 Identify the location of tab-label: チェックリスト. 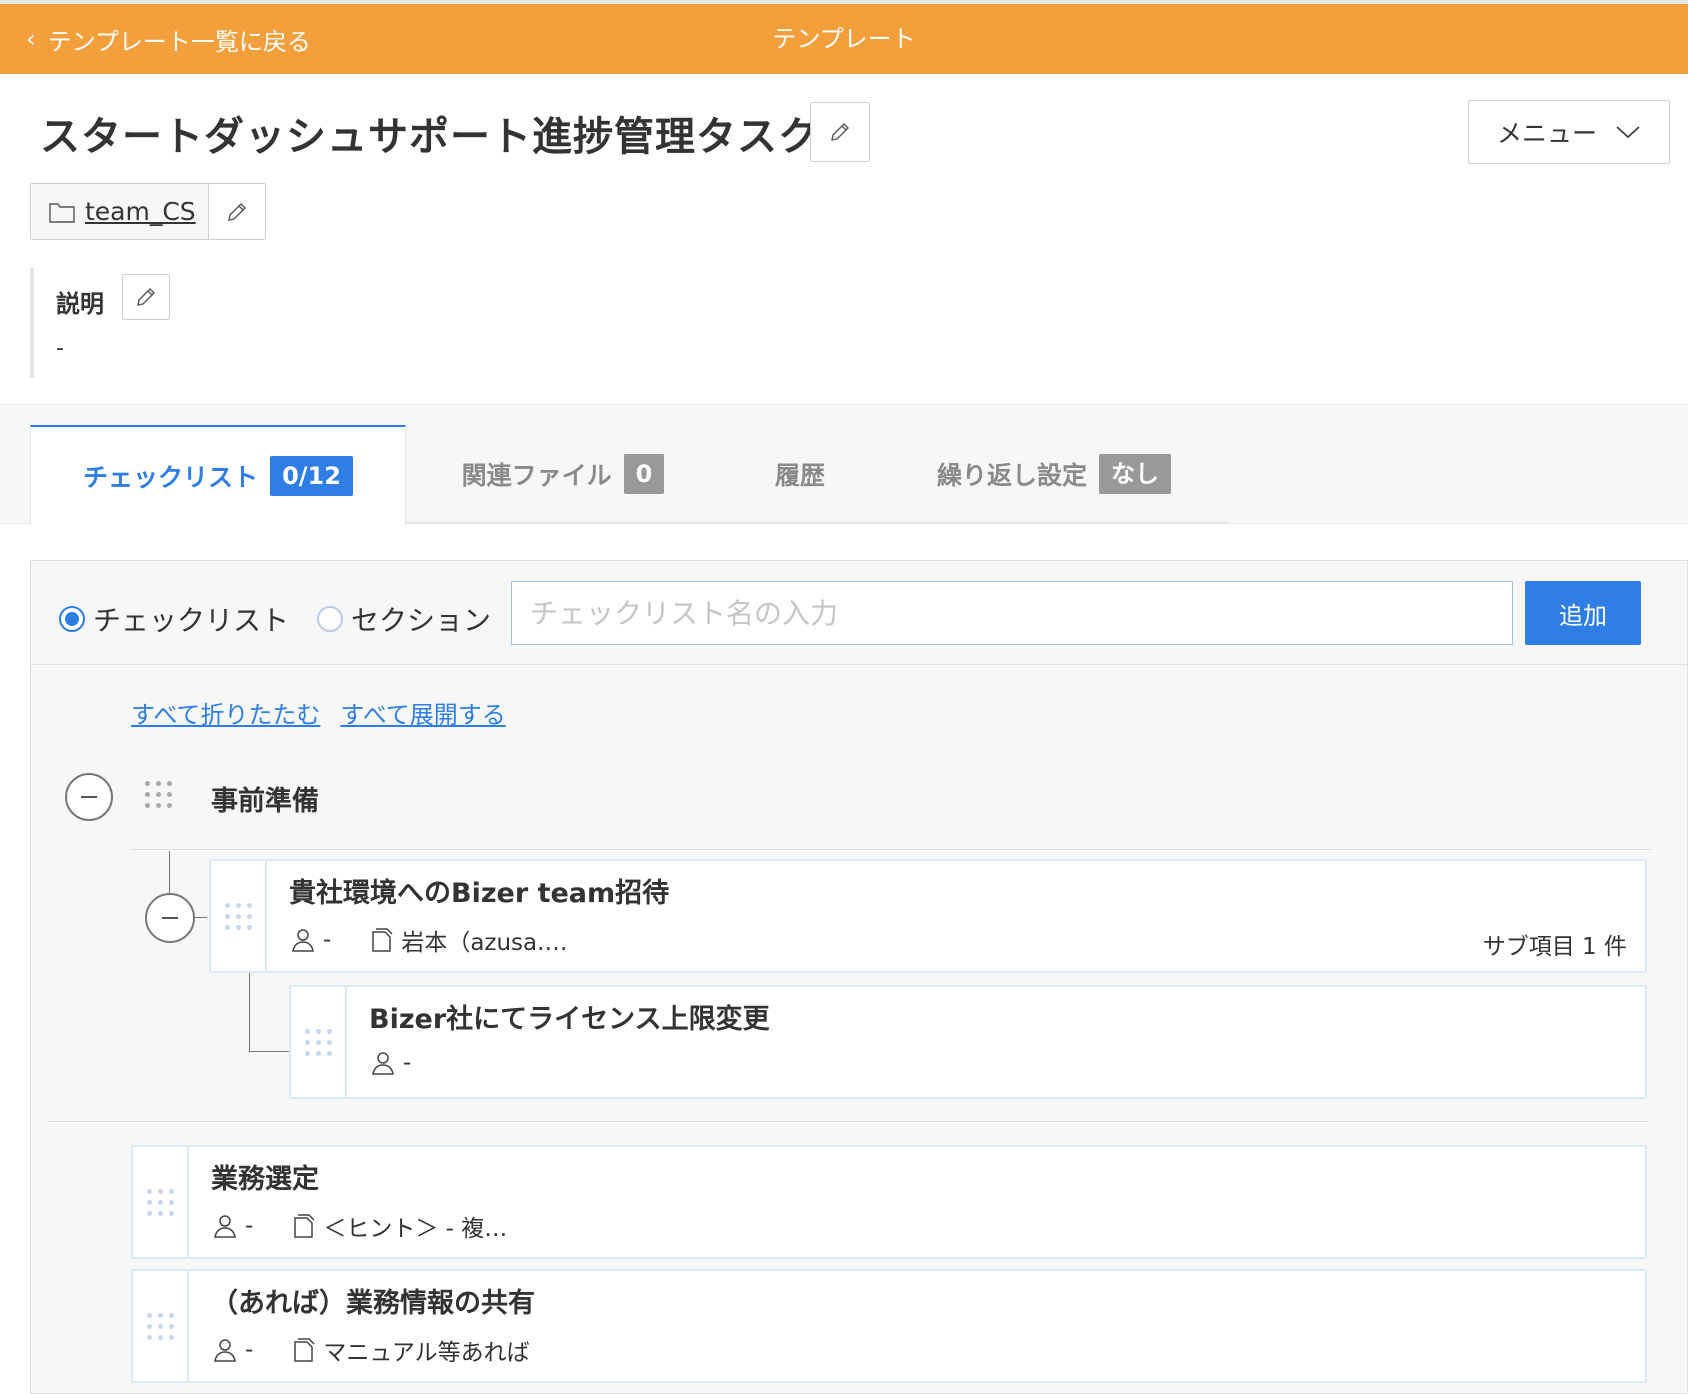
(171, 477).